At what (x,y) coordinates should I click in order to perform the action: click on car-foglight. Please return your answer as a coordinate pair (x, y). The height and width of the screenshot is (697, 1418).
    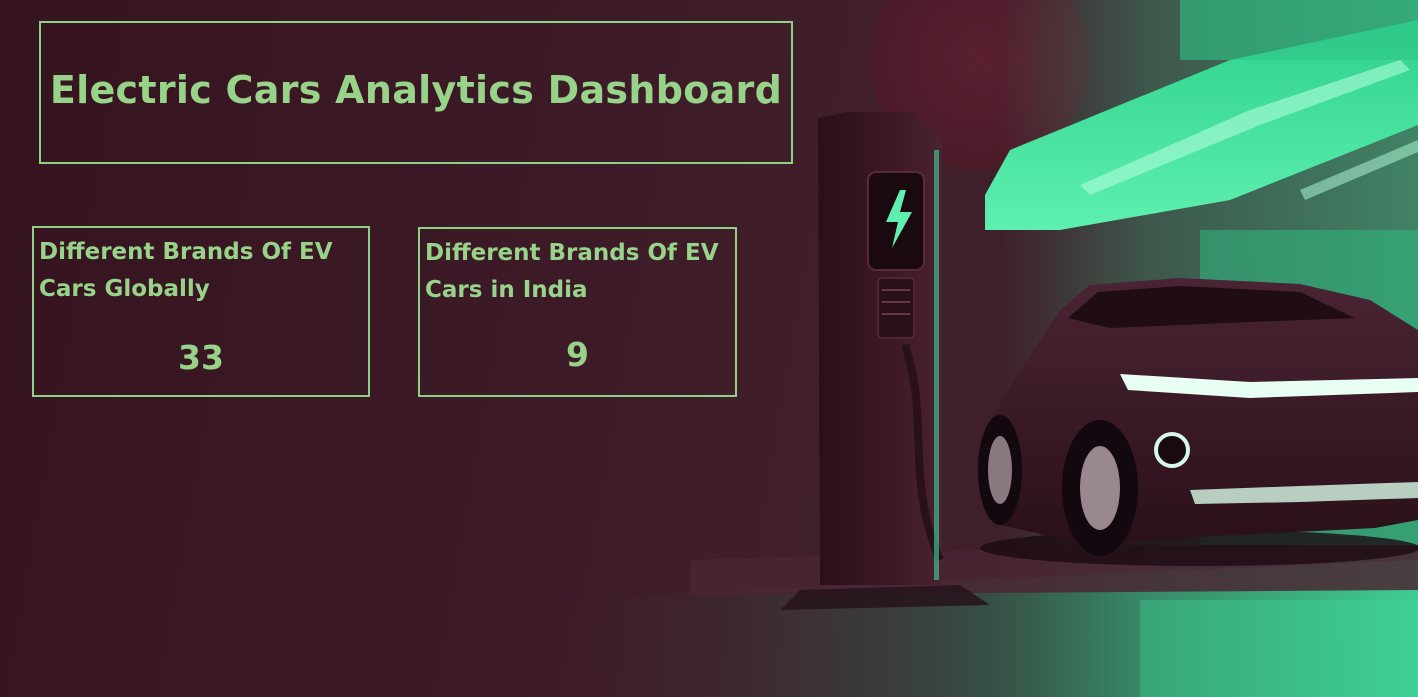
    Looking at the image, I should click on (1172, 450).